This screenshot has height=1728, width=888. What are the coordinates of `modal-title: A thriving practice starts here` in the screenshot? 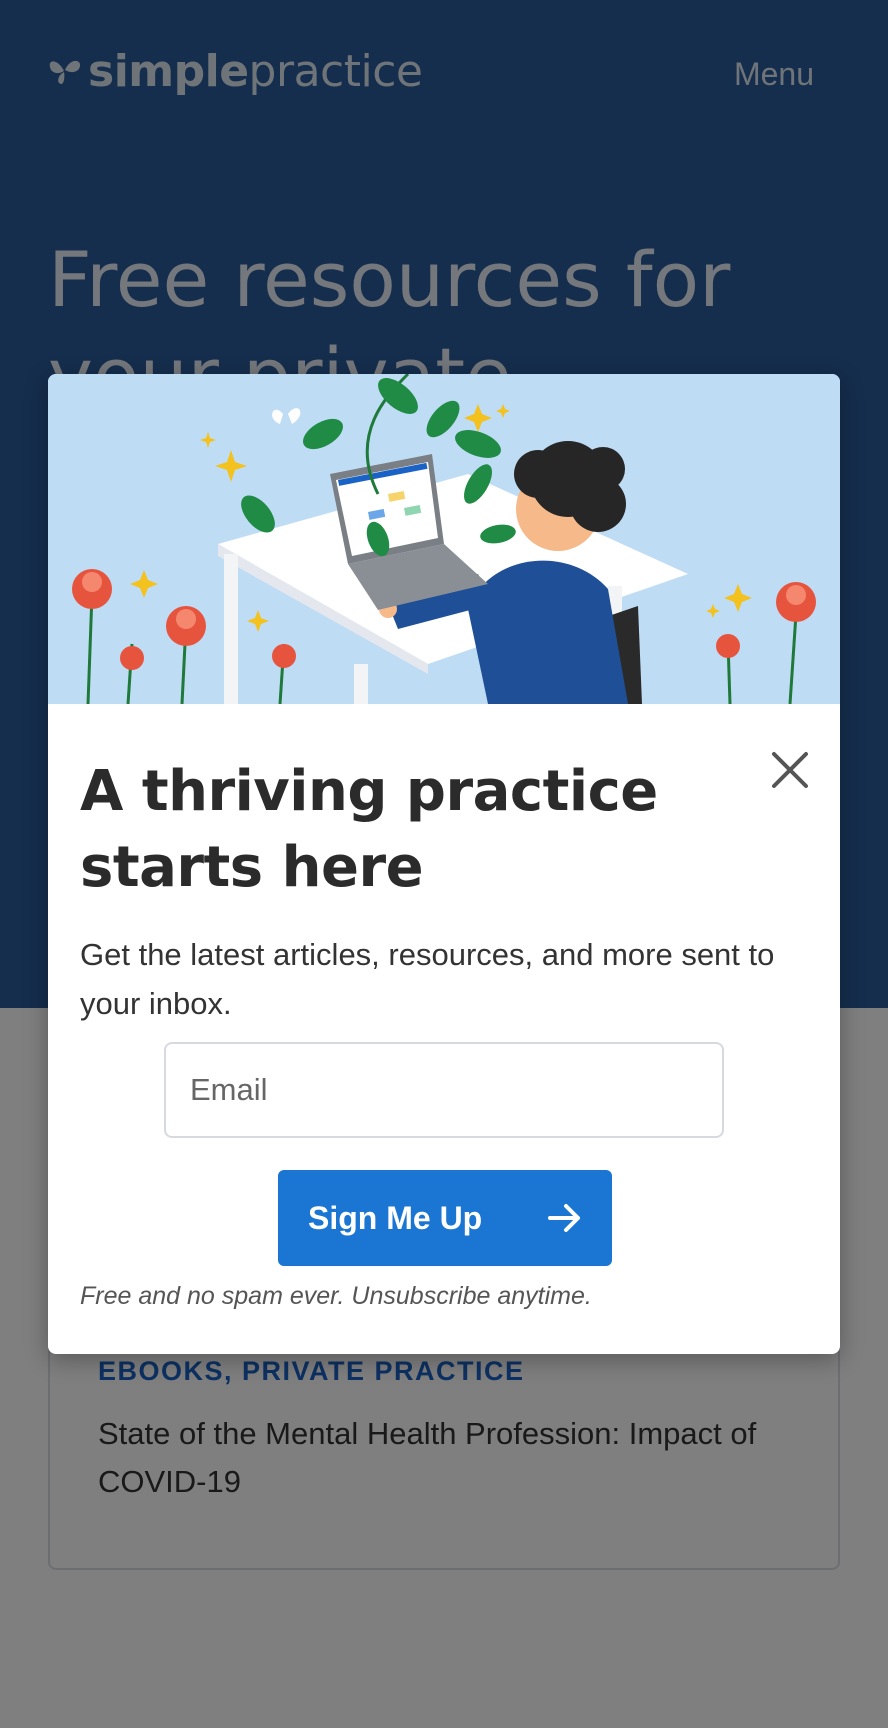 It's located at (369, 829).